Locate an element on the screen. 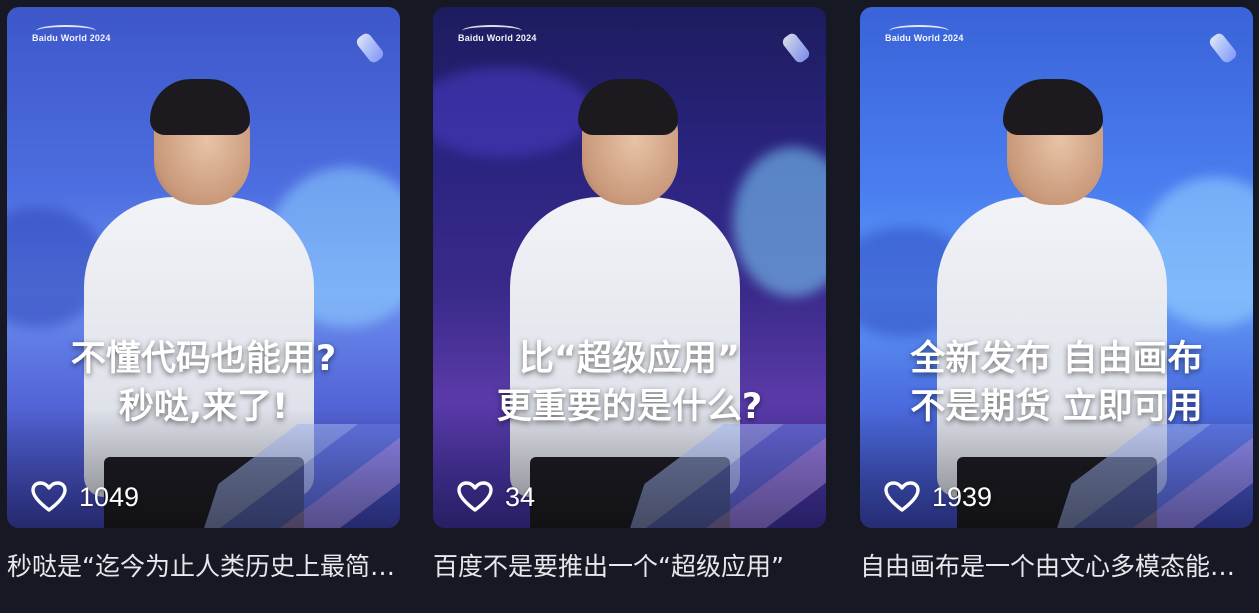 The height and width of the screenshot is (613, 1259). video-caption: 自由画布是一个由文心多模态能力驱动的创作工具 is located at coordinates (1056, 567).